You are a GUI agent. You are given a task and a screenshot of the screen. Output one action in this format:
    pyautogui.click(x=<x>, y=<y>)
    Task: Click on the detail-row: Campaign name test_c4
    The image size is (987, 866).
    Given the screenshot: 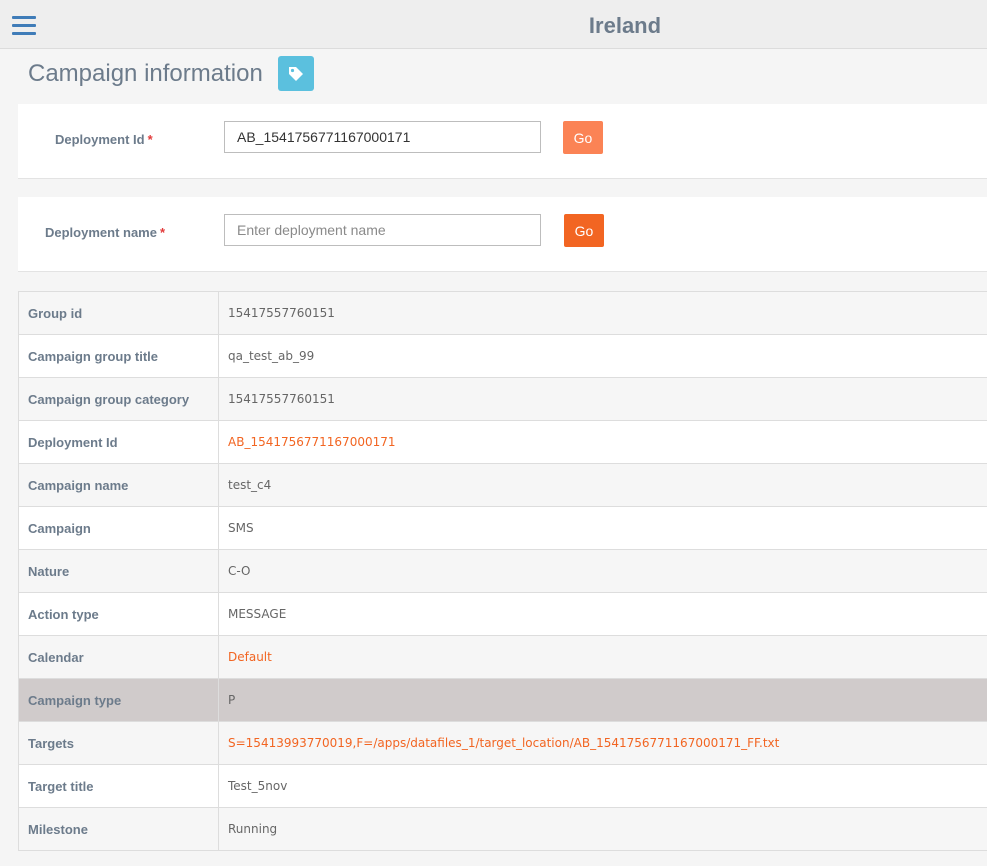 What is the action you would take?
    pyautogui.click(x=502, y=485)
    